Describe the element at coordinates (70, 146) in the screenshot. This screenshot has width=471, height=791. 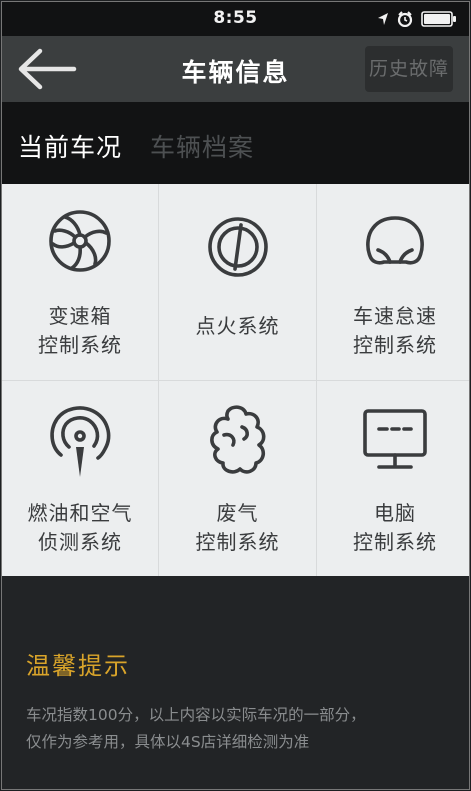
I see `tab-current-condition: 当前车况` at that location.